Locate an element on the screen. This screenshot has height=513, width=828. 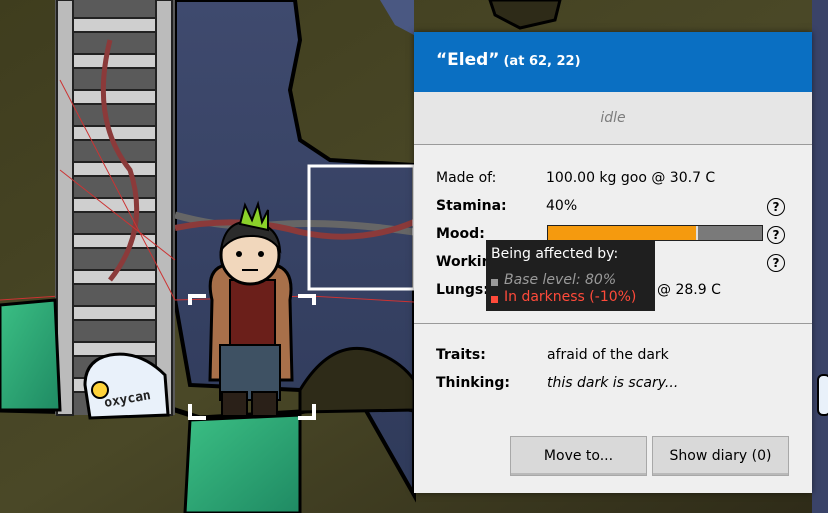
panel-title: “Eled” (at 62, 22) is located at coordinates (508, 60).